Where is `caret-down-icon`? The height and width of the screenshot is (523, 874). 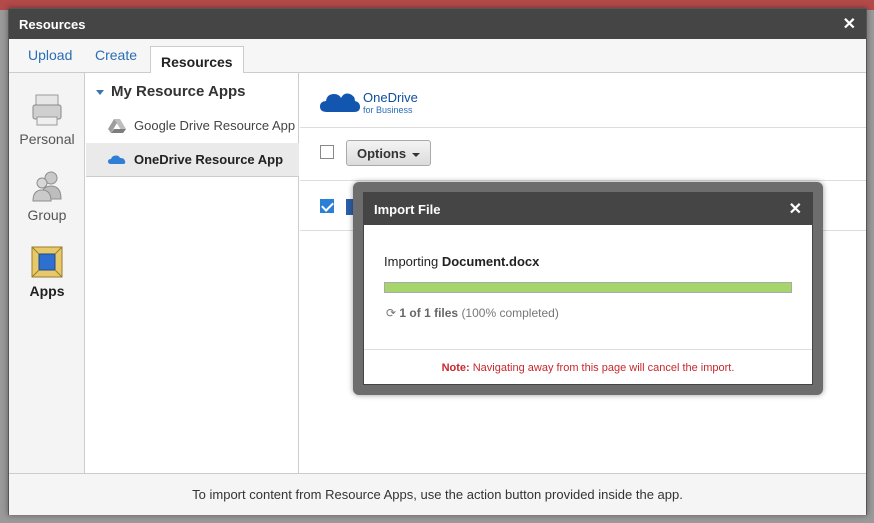
caret-down-icon is located at coordinates (100, 92).